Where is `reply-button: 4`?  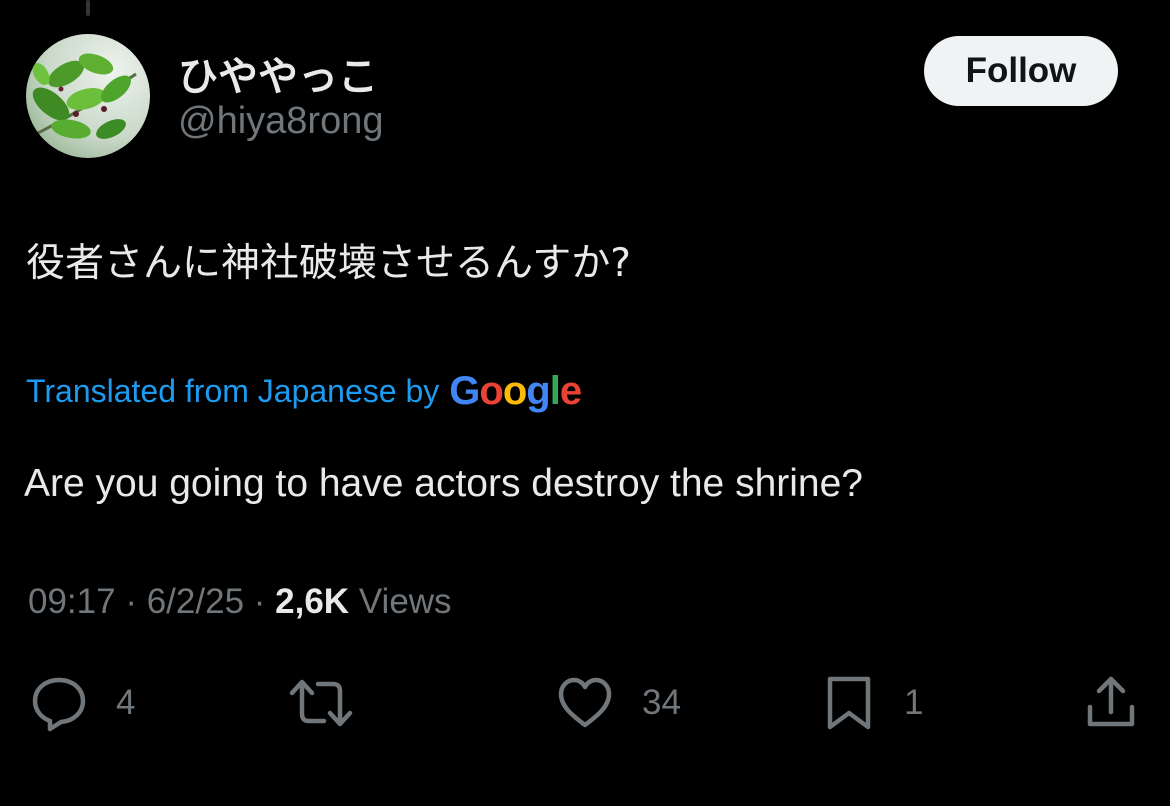
reply-button: 4 is located at coordinates (82, 703).